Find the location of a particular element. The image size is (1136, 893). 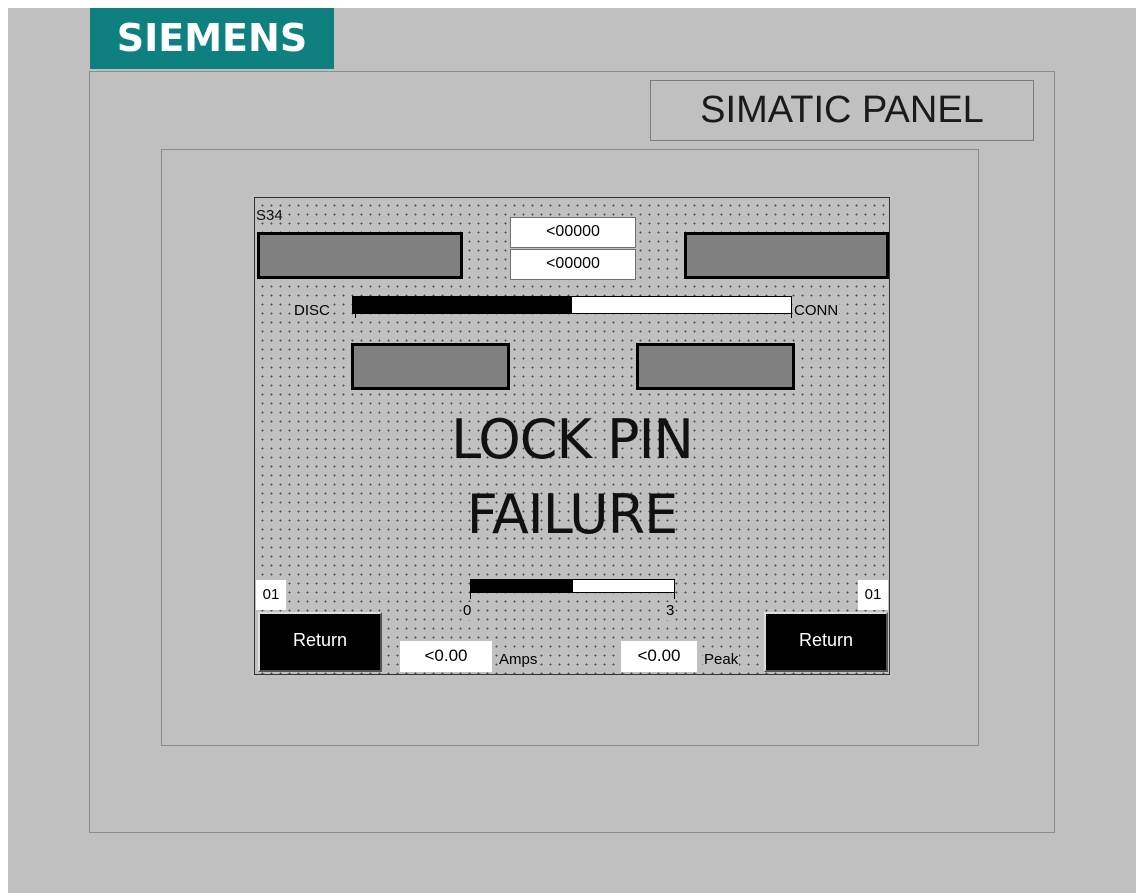

amps-value-display: <0.00 is located at coordinates (446, 656).